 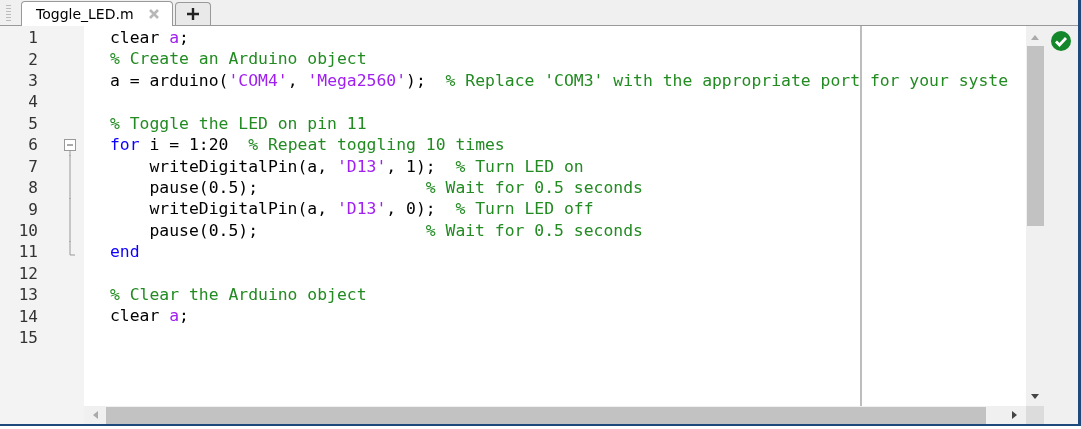 I want to click on line-number: 8, so click(x=32, y=188).